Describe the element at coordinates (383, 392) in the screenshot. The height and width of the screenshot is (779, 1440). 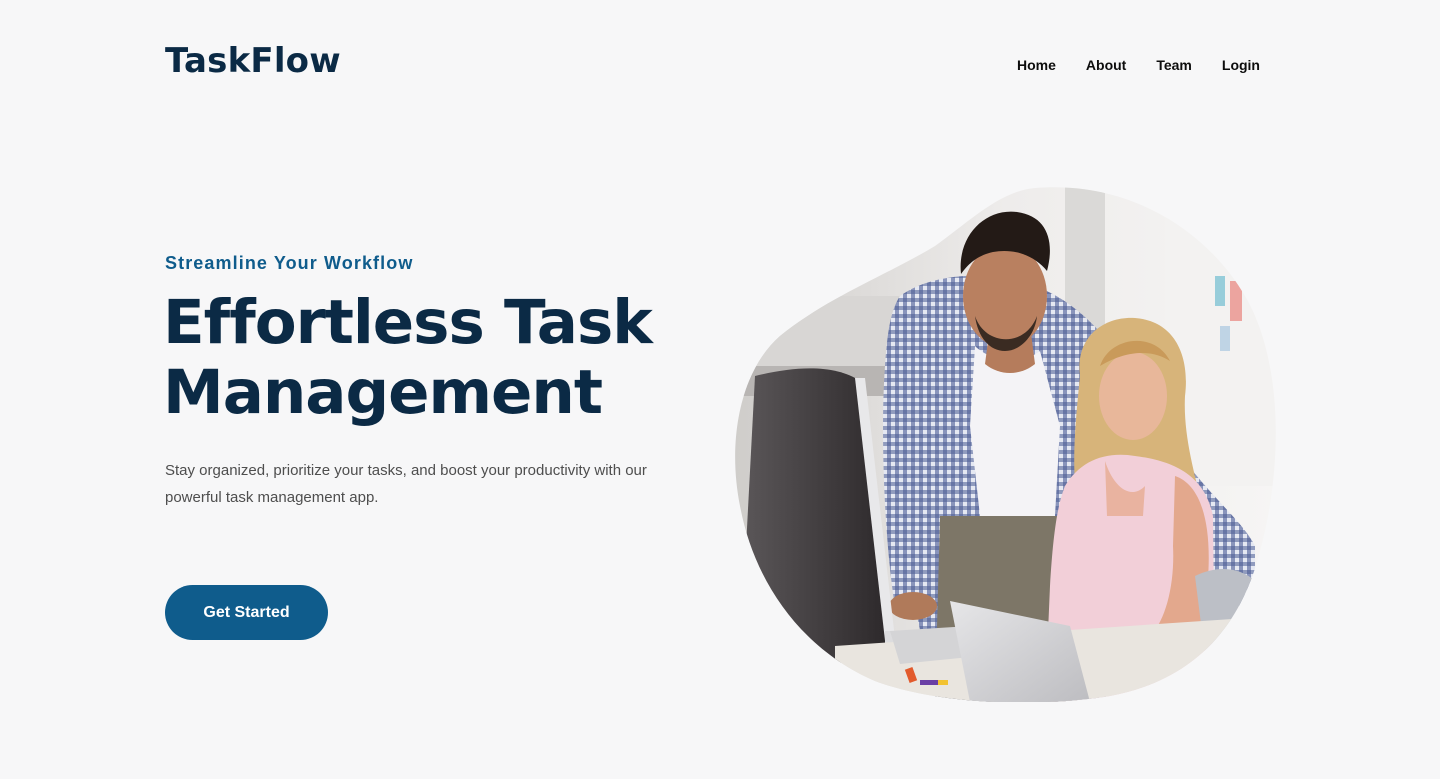
I see `hero-headline-line2: Management` at that location.